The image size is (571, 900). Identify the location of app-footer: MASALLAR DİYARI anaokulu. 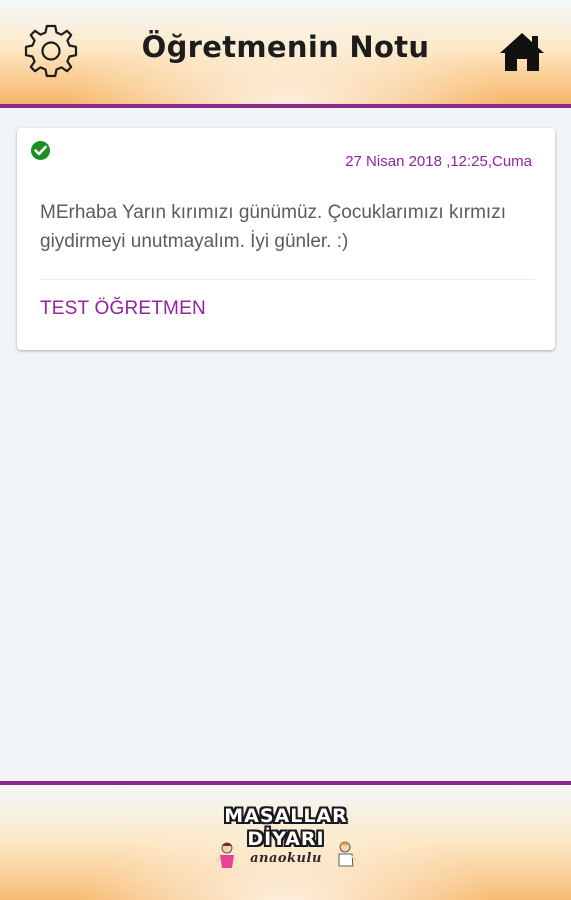
(285, 840).